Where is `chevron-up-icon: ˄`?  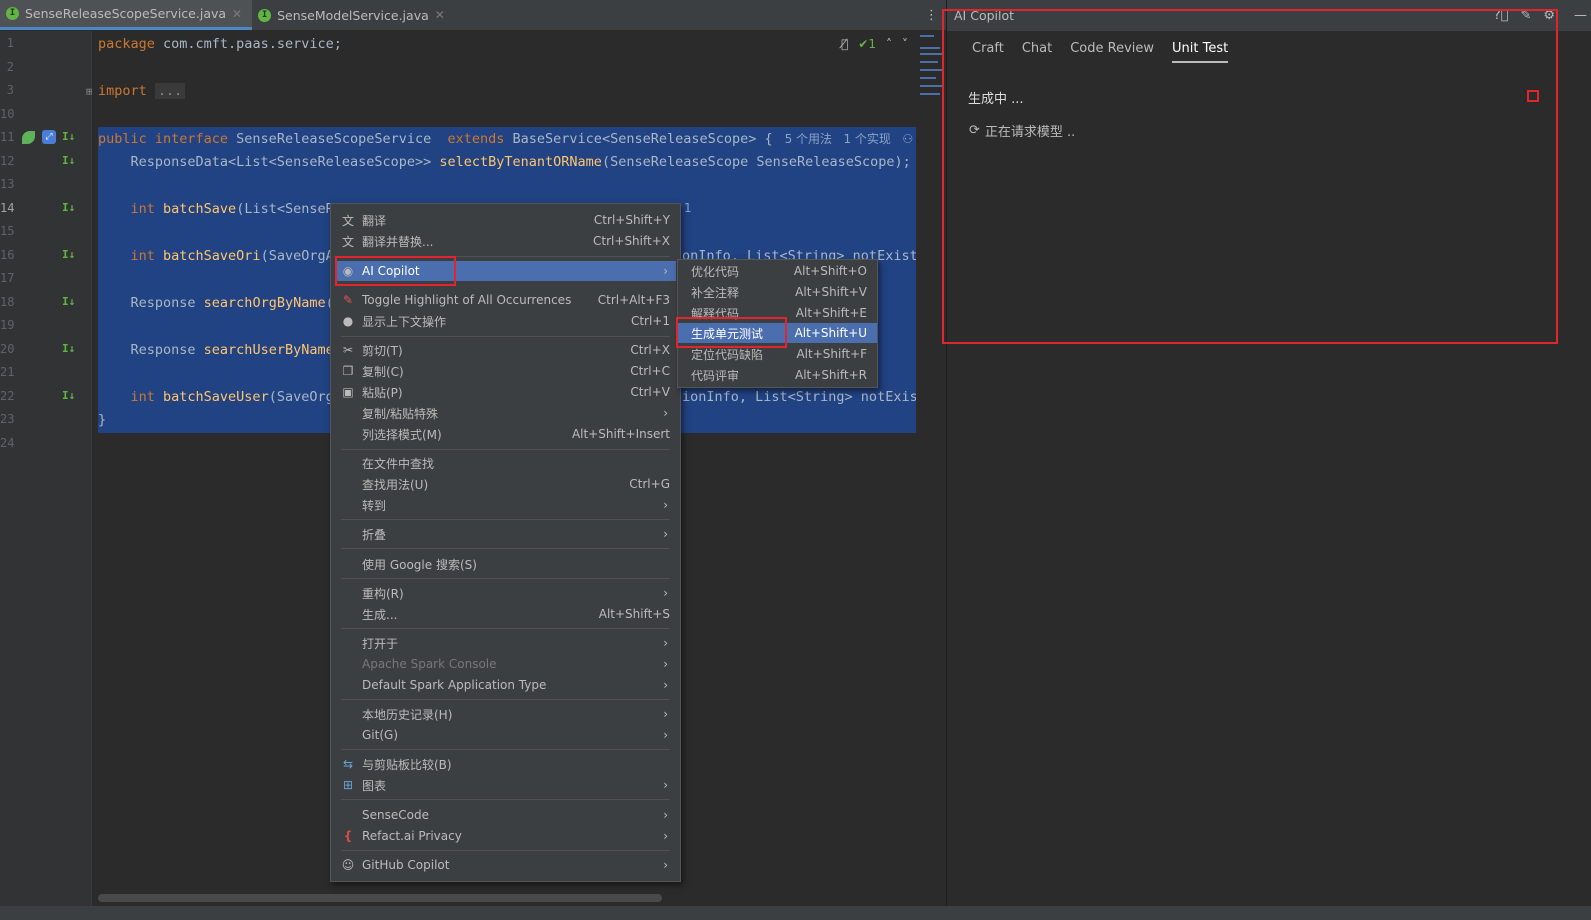 chevron-up-icon: ˄ is located at coordinates (889, 44).